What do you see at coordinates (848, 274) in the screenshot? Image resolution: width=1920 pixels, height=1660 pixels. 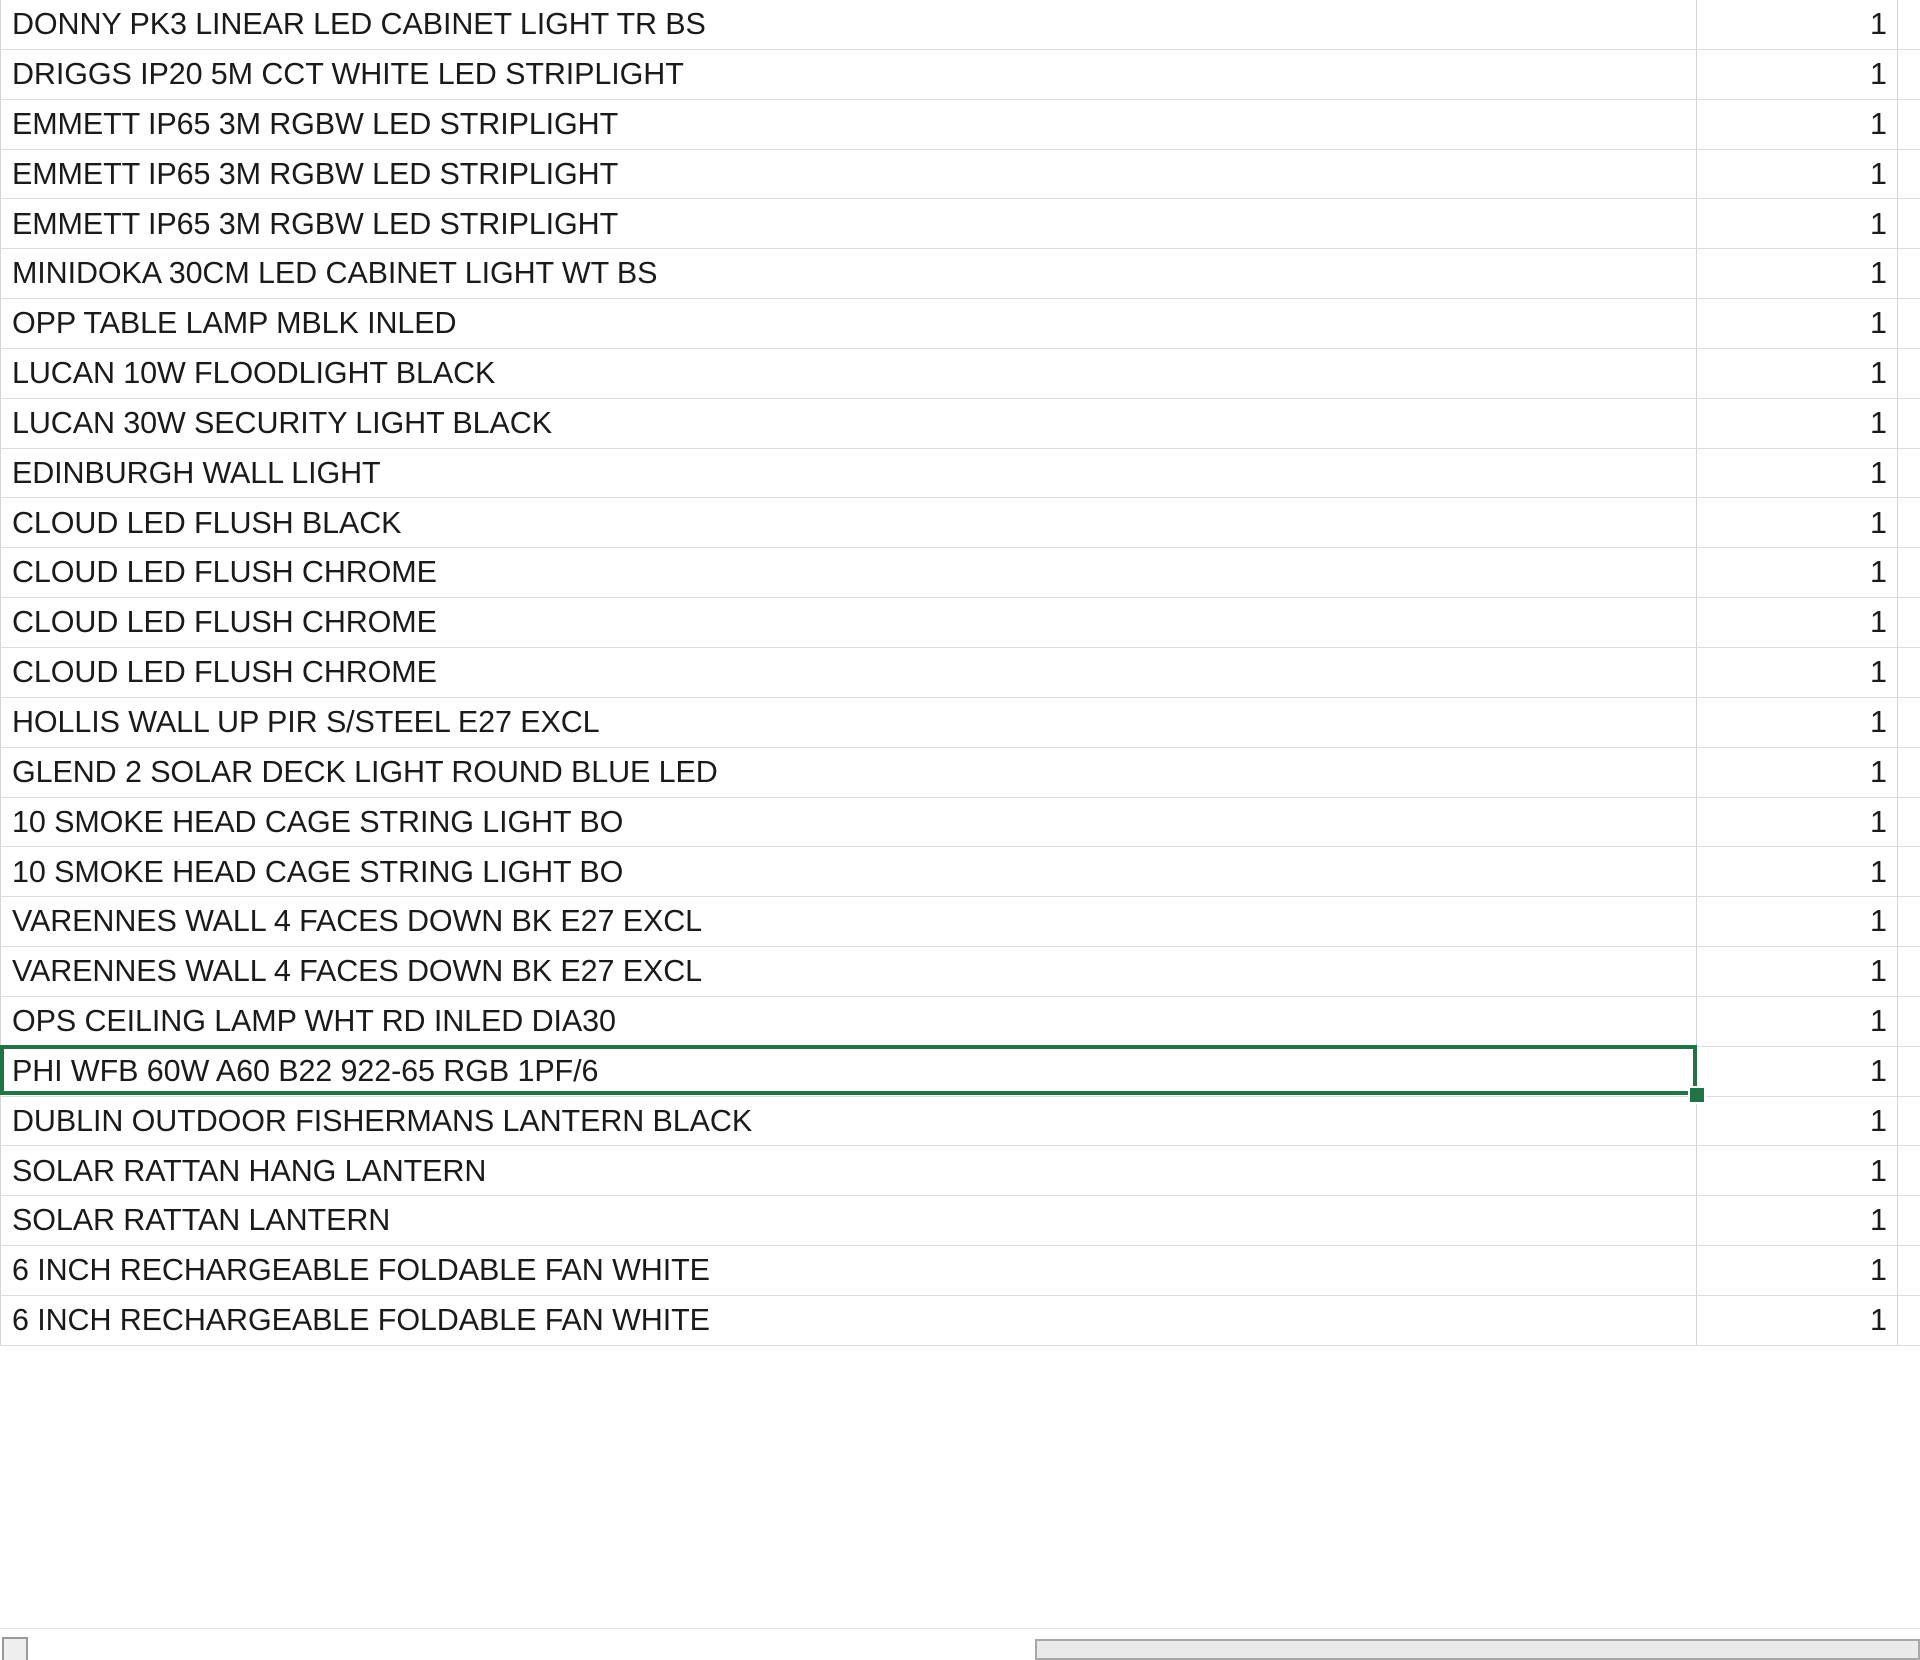 I see `cell-description: MINIDOKA 30CM LED CABINET LIGHT WT BS` at bounding box center [848, 274].